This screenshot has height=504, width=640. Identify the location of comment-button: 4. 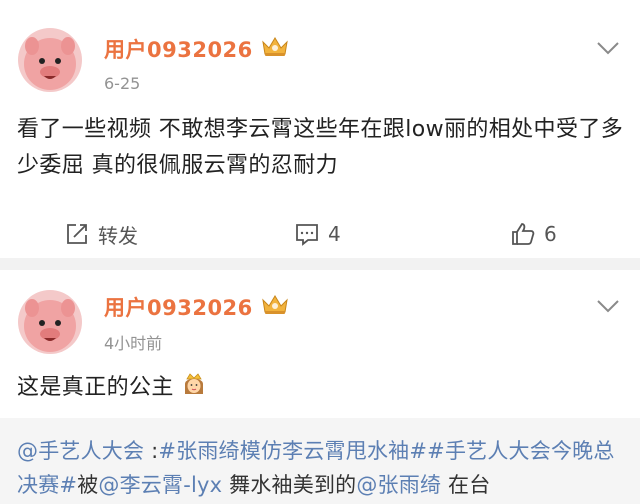
(317, 234).